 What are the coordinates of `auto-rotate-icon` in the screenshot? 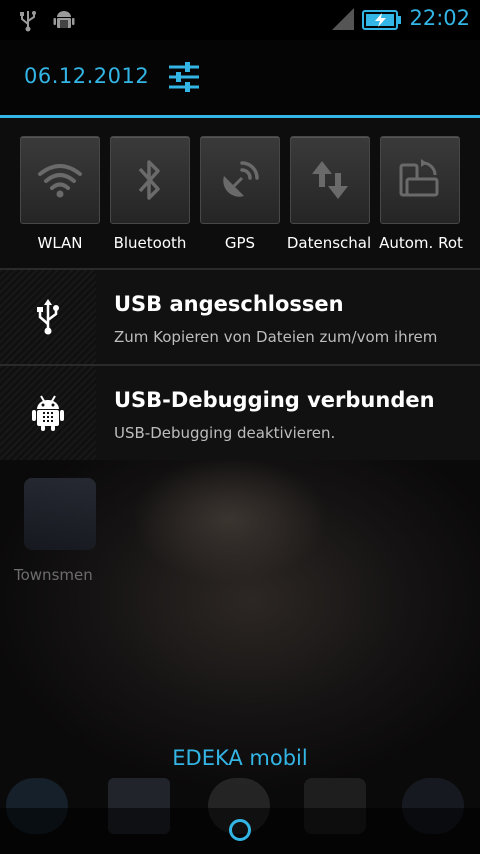 It's located at (419, 178).